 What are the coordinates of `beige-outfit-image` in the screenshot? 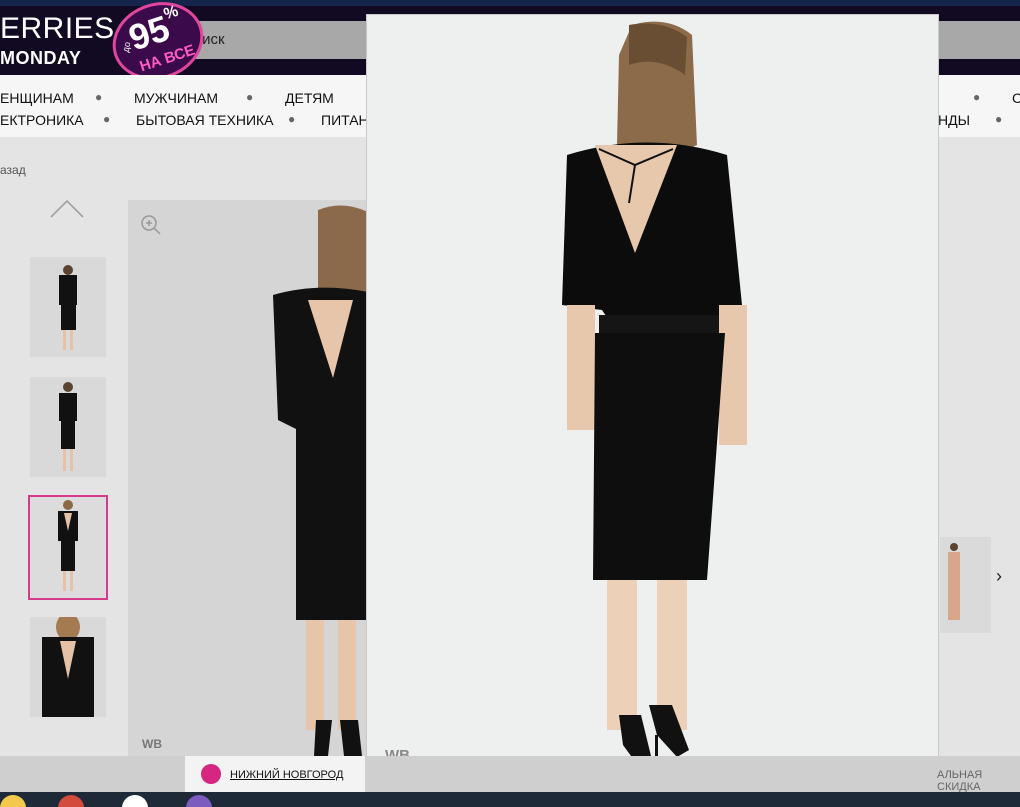 It's located at (965, 585).